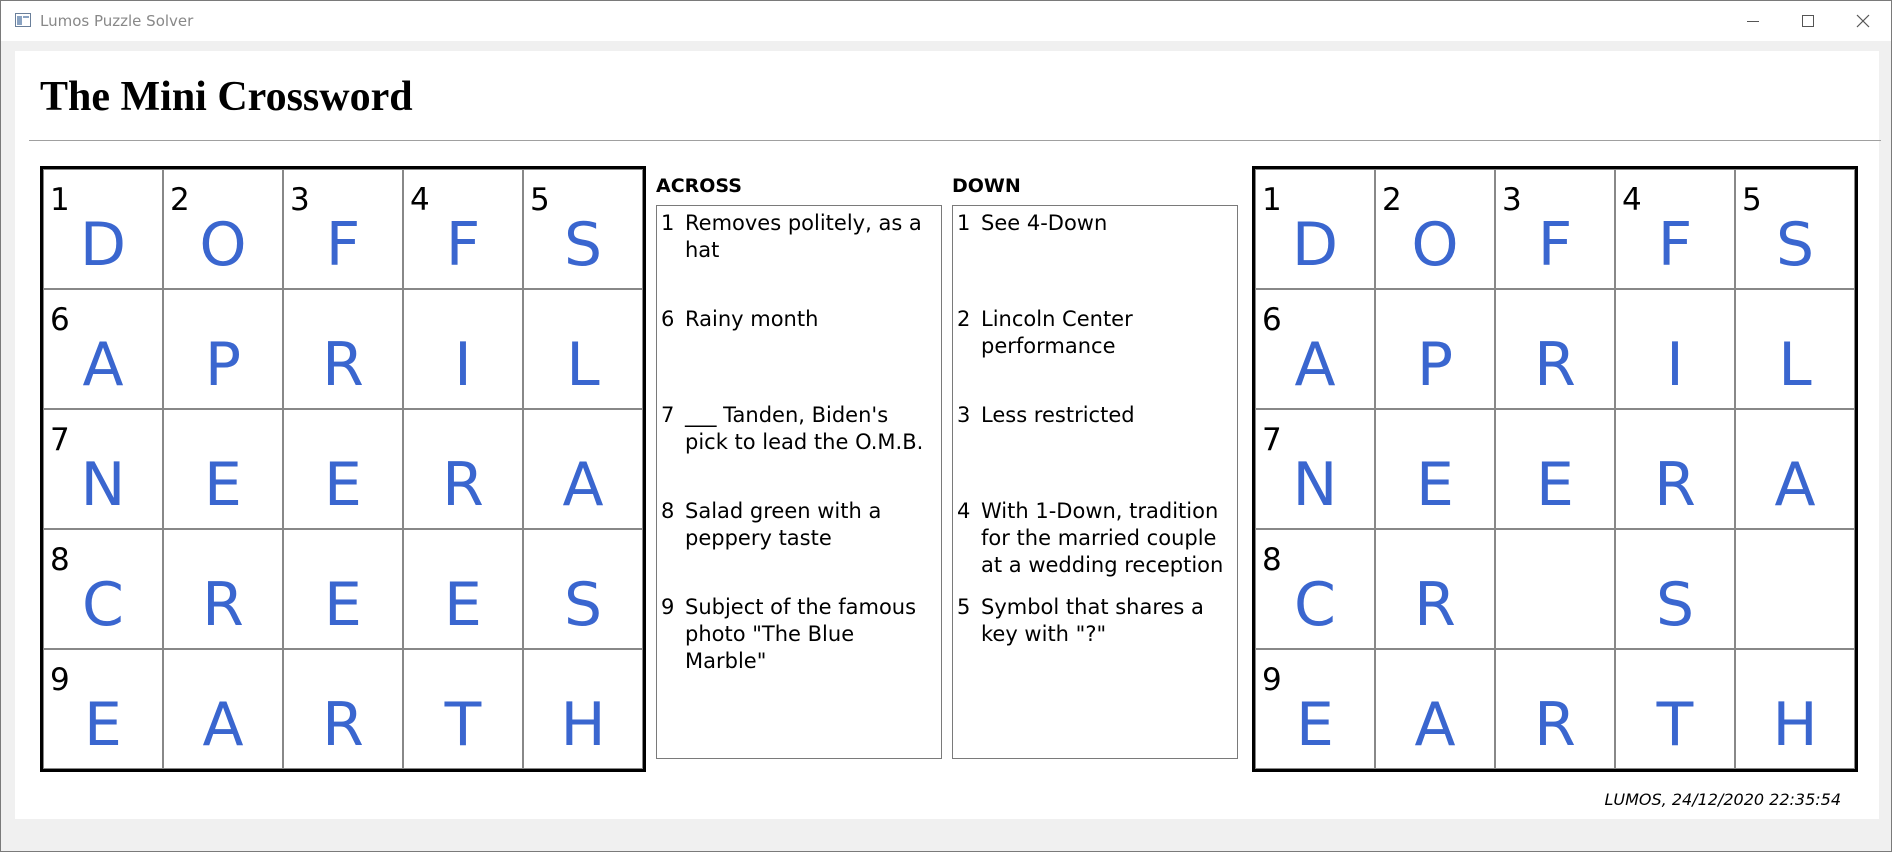 The image size is (1892, 852). Describe the element at coordinates (1315, 605) in the screenshot. I see `cell-letter: C` at that location.